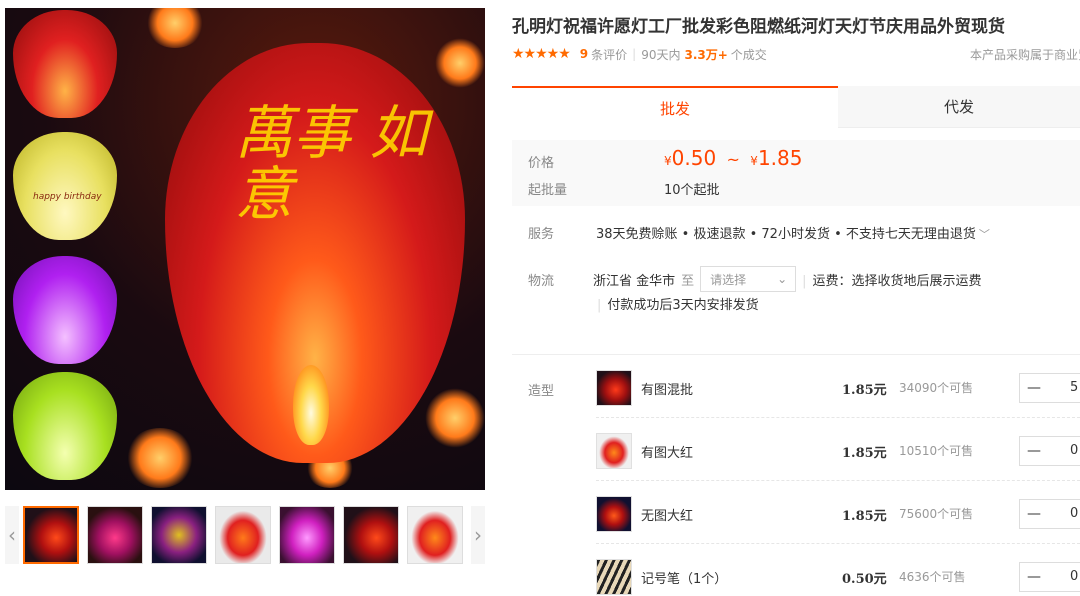  I want to click on destination-select: 请选择 ⌄, so click(748, 279).